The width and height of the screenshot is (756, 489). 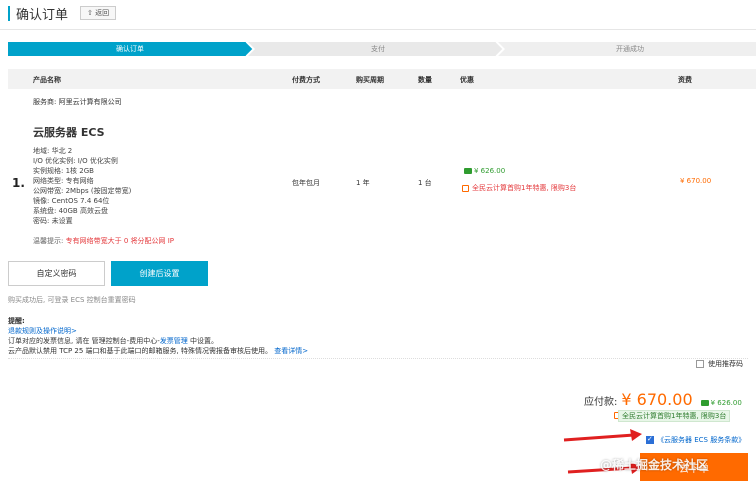 What do you see at coordinates (18, 183) in the screenshot?
I see `row-index: 1.` at bounding box center [18, 183].